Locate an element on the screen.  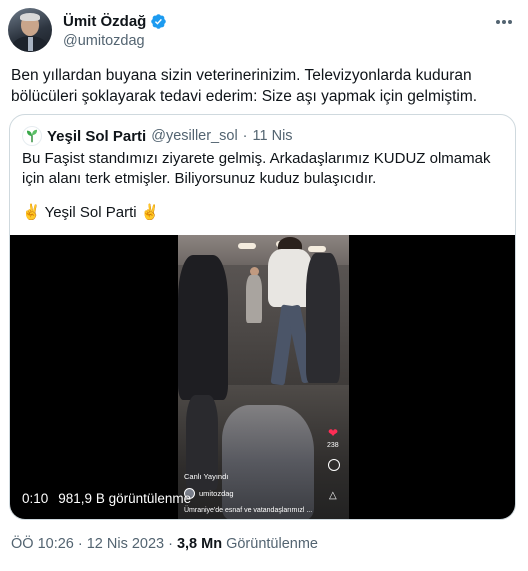
video-meta: 0:10 981,9 B görüntülenme is located at coordinates (106, 498).